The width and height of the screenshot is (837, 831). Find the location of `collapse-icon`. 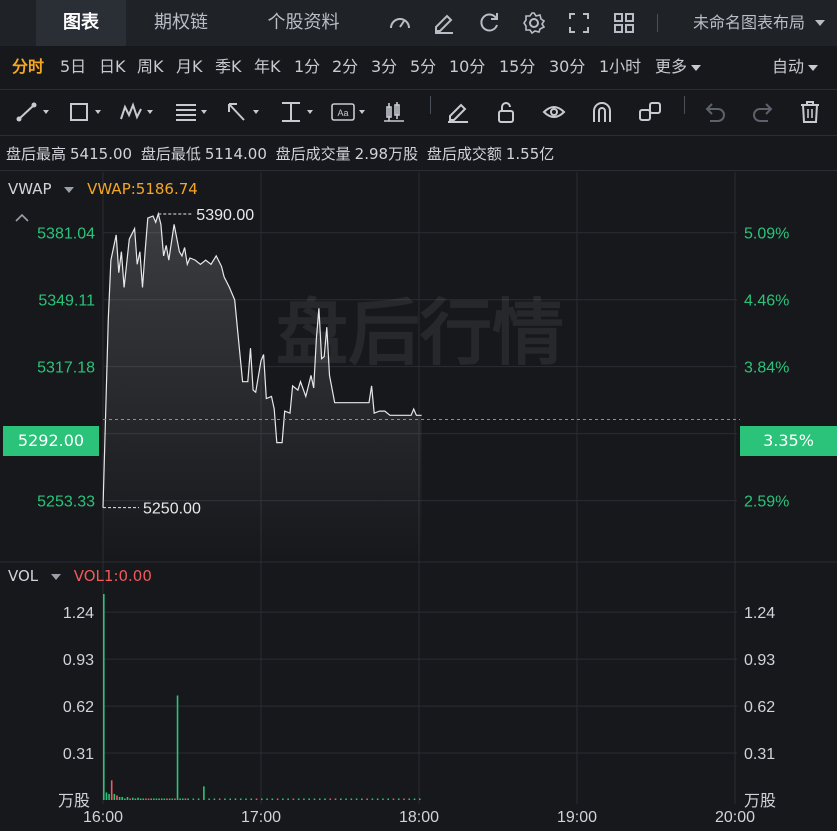

collapse-icon is located at coordinates (22, 218).